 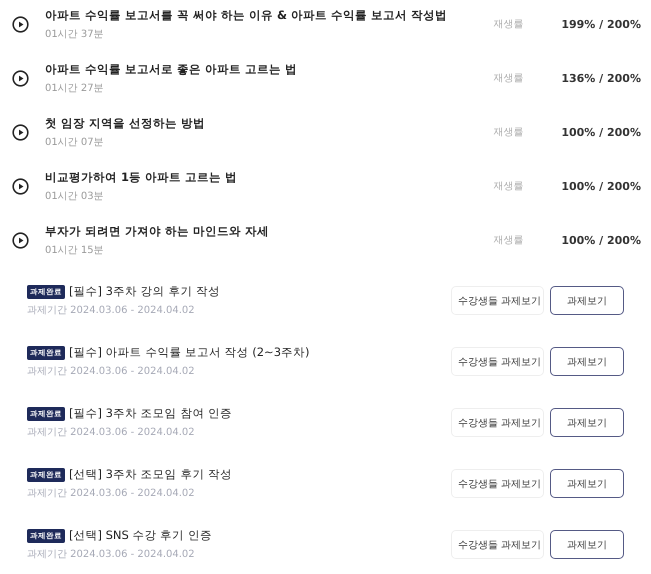 What do you see at coordinates (269, 231) in the screenshot?
I see `lecture-title: 부자가 되려면 가져야 하는 마인드와 자세` at bounding box center [269, 231].